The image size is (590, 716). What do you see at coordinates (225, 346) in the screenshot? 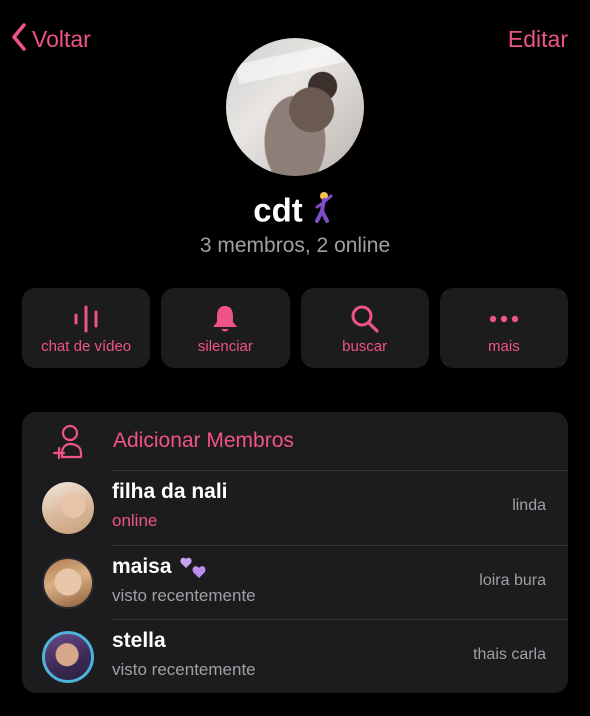
I see `mute-label: silenciar` at bounding box center [225, 346].